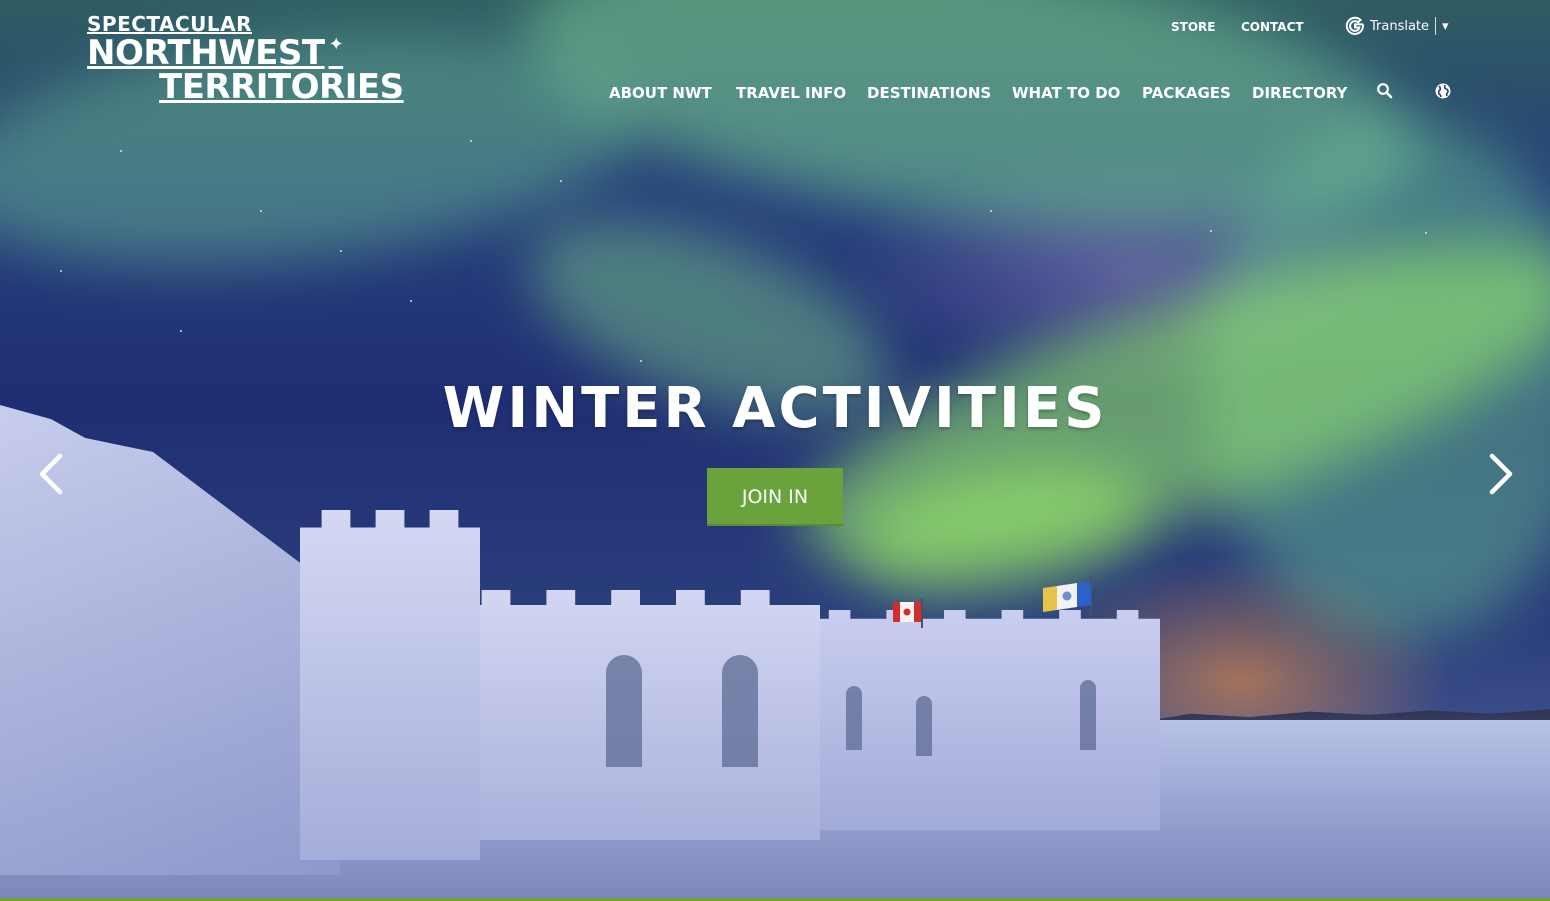  What do you see at coordinates (1355, 25) in the screenshot?
I see `google-g-icon` at bounding box center [1355, 25].